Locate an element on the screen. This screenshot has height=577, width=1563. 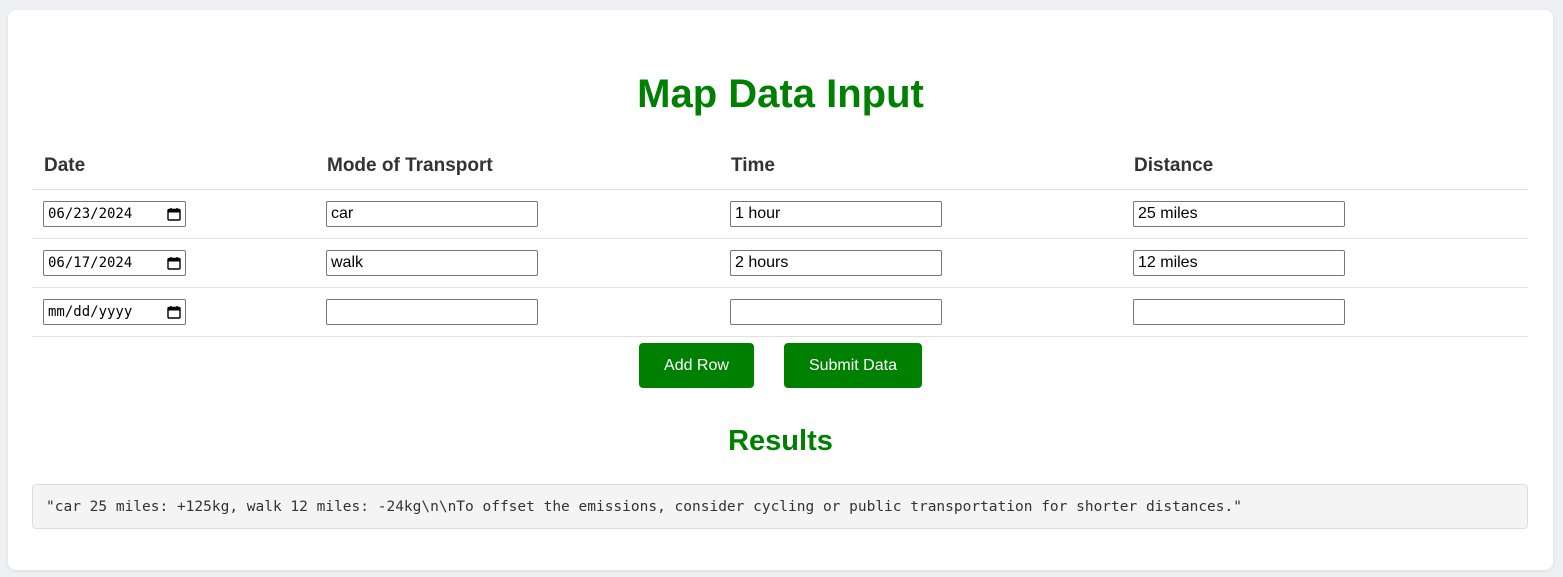
page-title: Map Data Input is located at coordinates (780, 94).